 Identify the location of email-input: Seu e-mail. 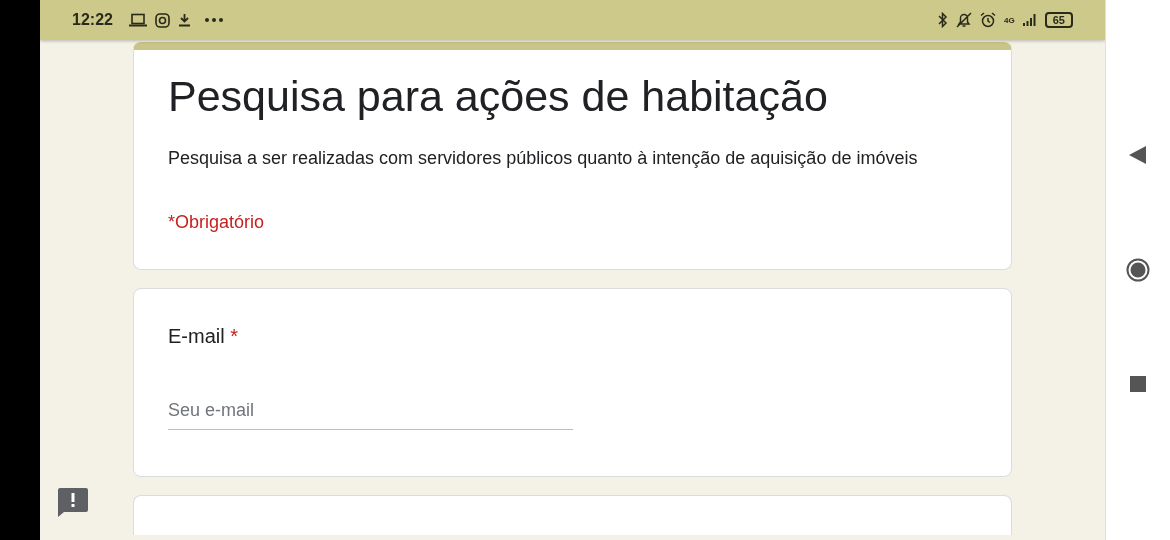
(370, 413).